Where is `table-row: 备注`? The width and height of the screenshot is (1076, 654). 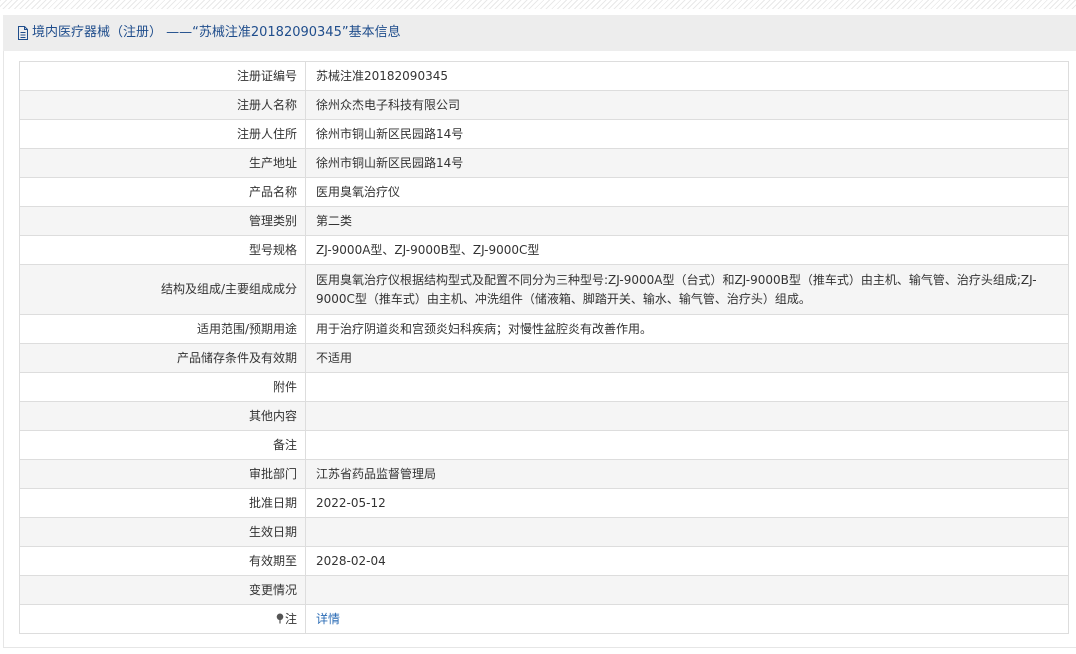 table-row: 备注 is located at coordinates (544, 445).